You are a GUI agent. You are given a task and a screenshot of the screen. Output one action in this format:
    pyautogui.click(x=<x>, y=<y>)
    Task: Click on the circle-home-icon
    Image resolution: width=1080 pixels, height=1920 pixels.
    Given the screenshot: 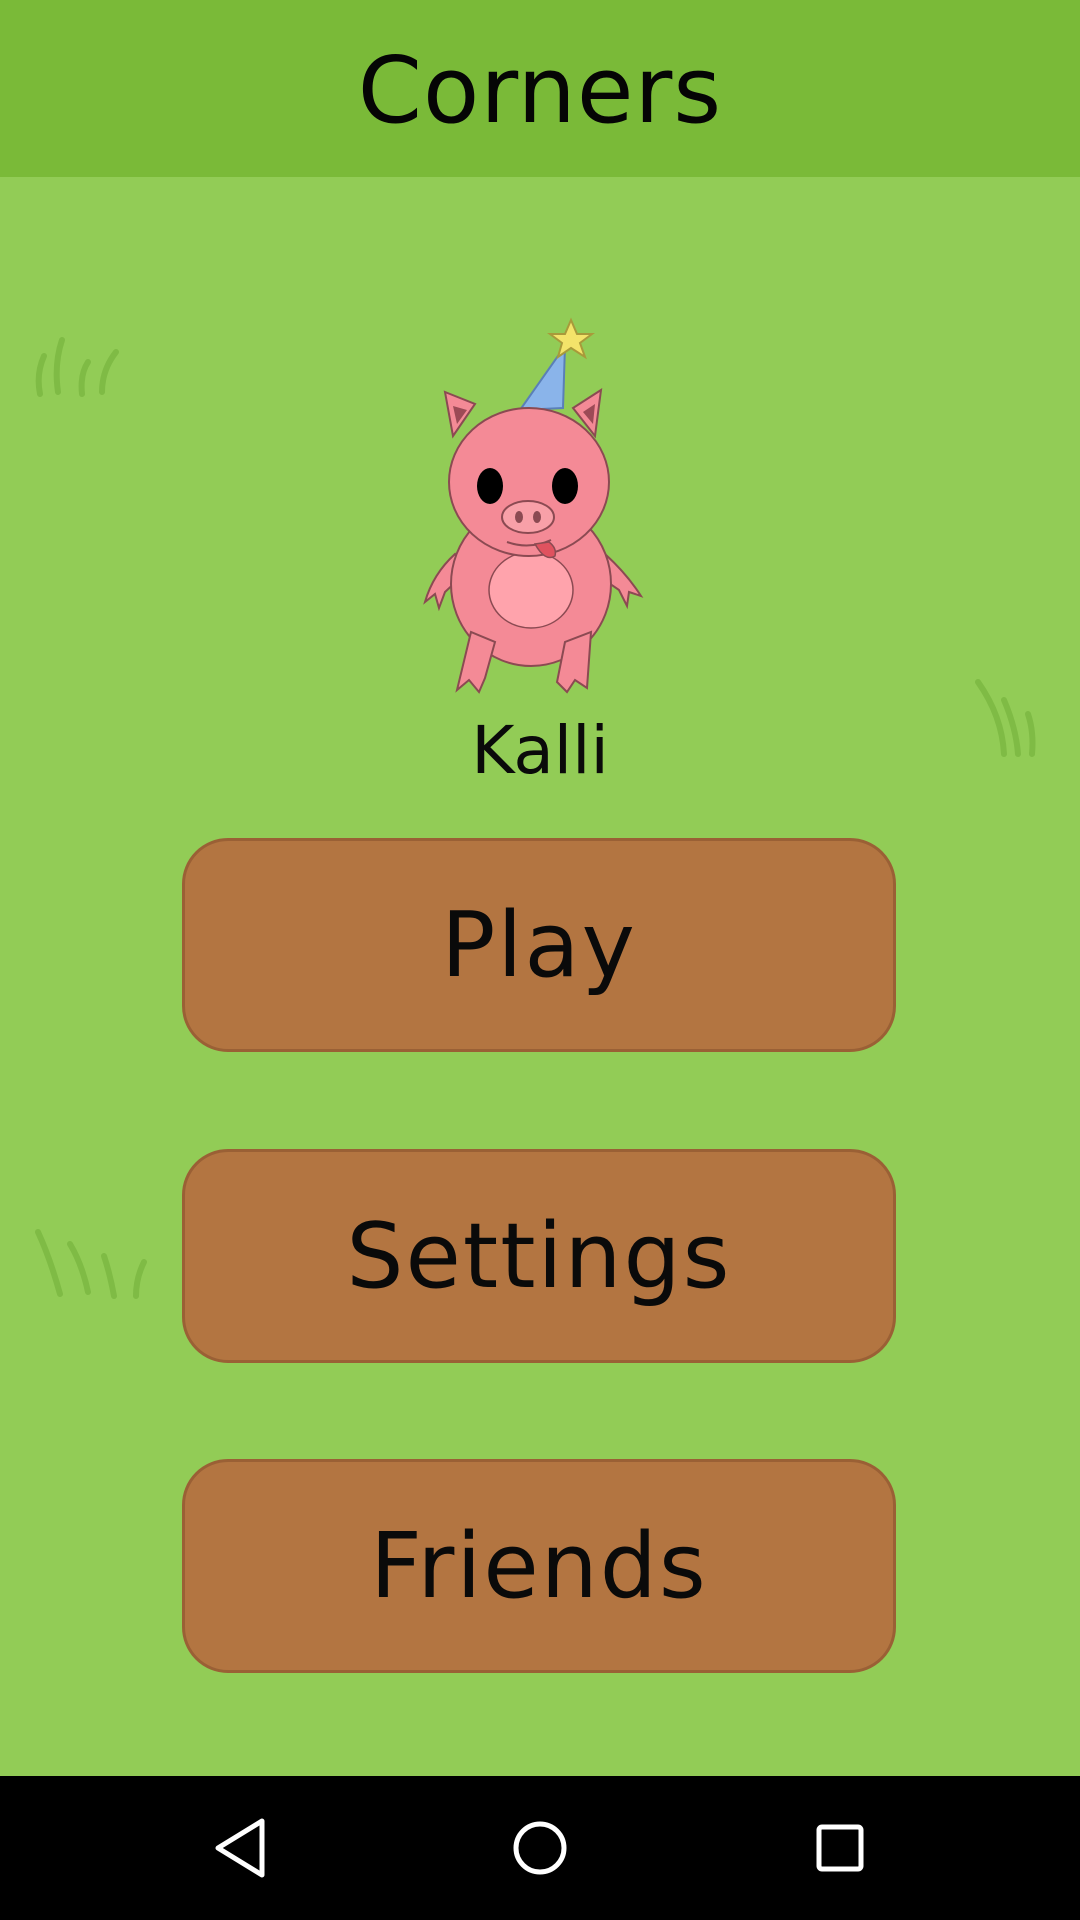 What is the action you would take?
    pyautogui.click(x=540, y=1848)
    